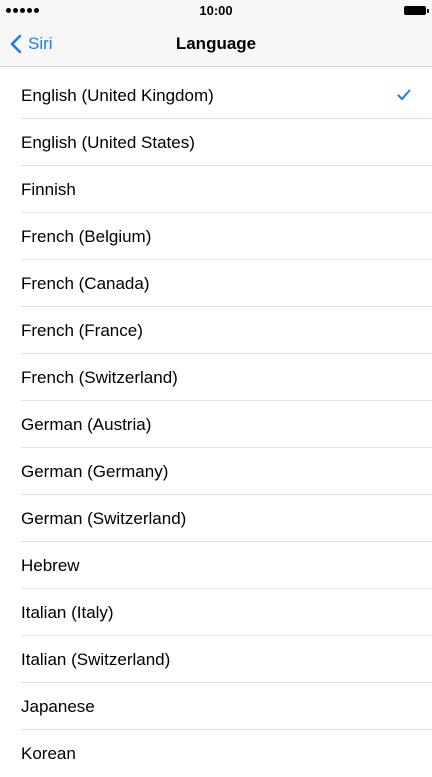 This screenshot has height=777, width=432. What do you see at coordinates (67, 612) in the screenshot?
I see `language-label: Italian (Italy)` at bounding box center [67, 612].